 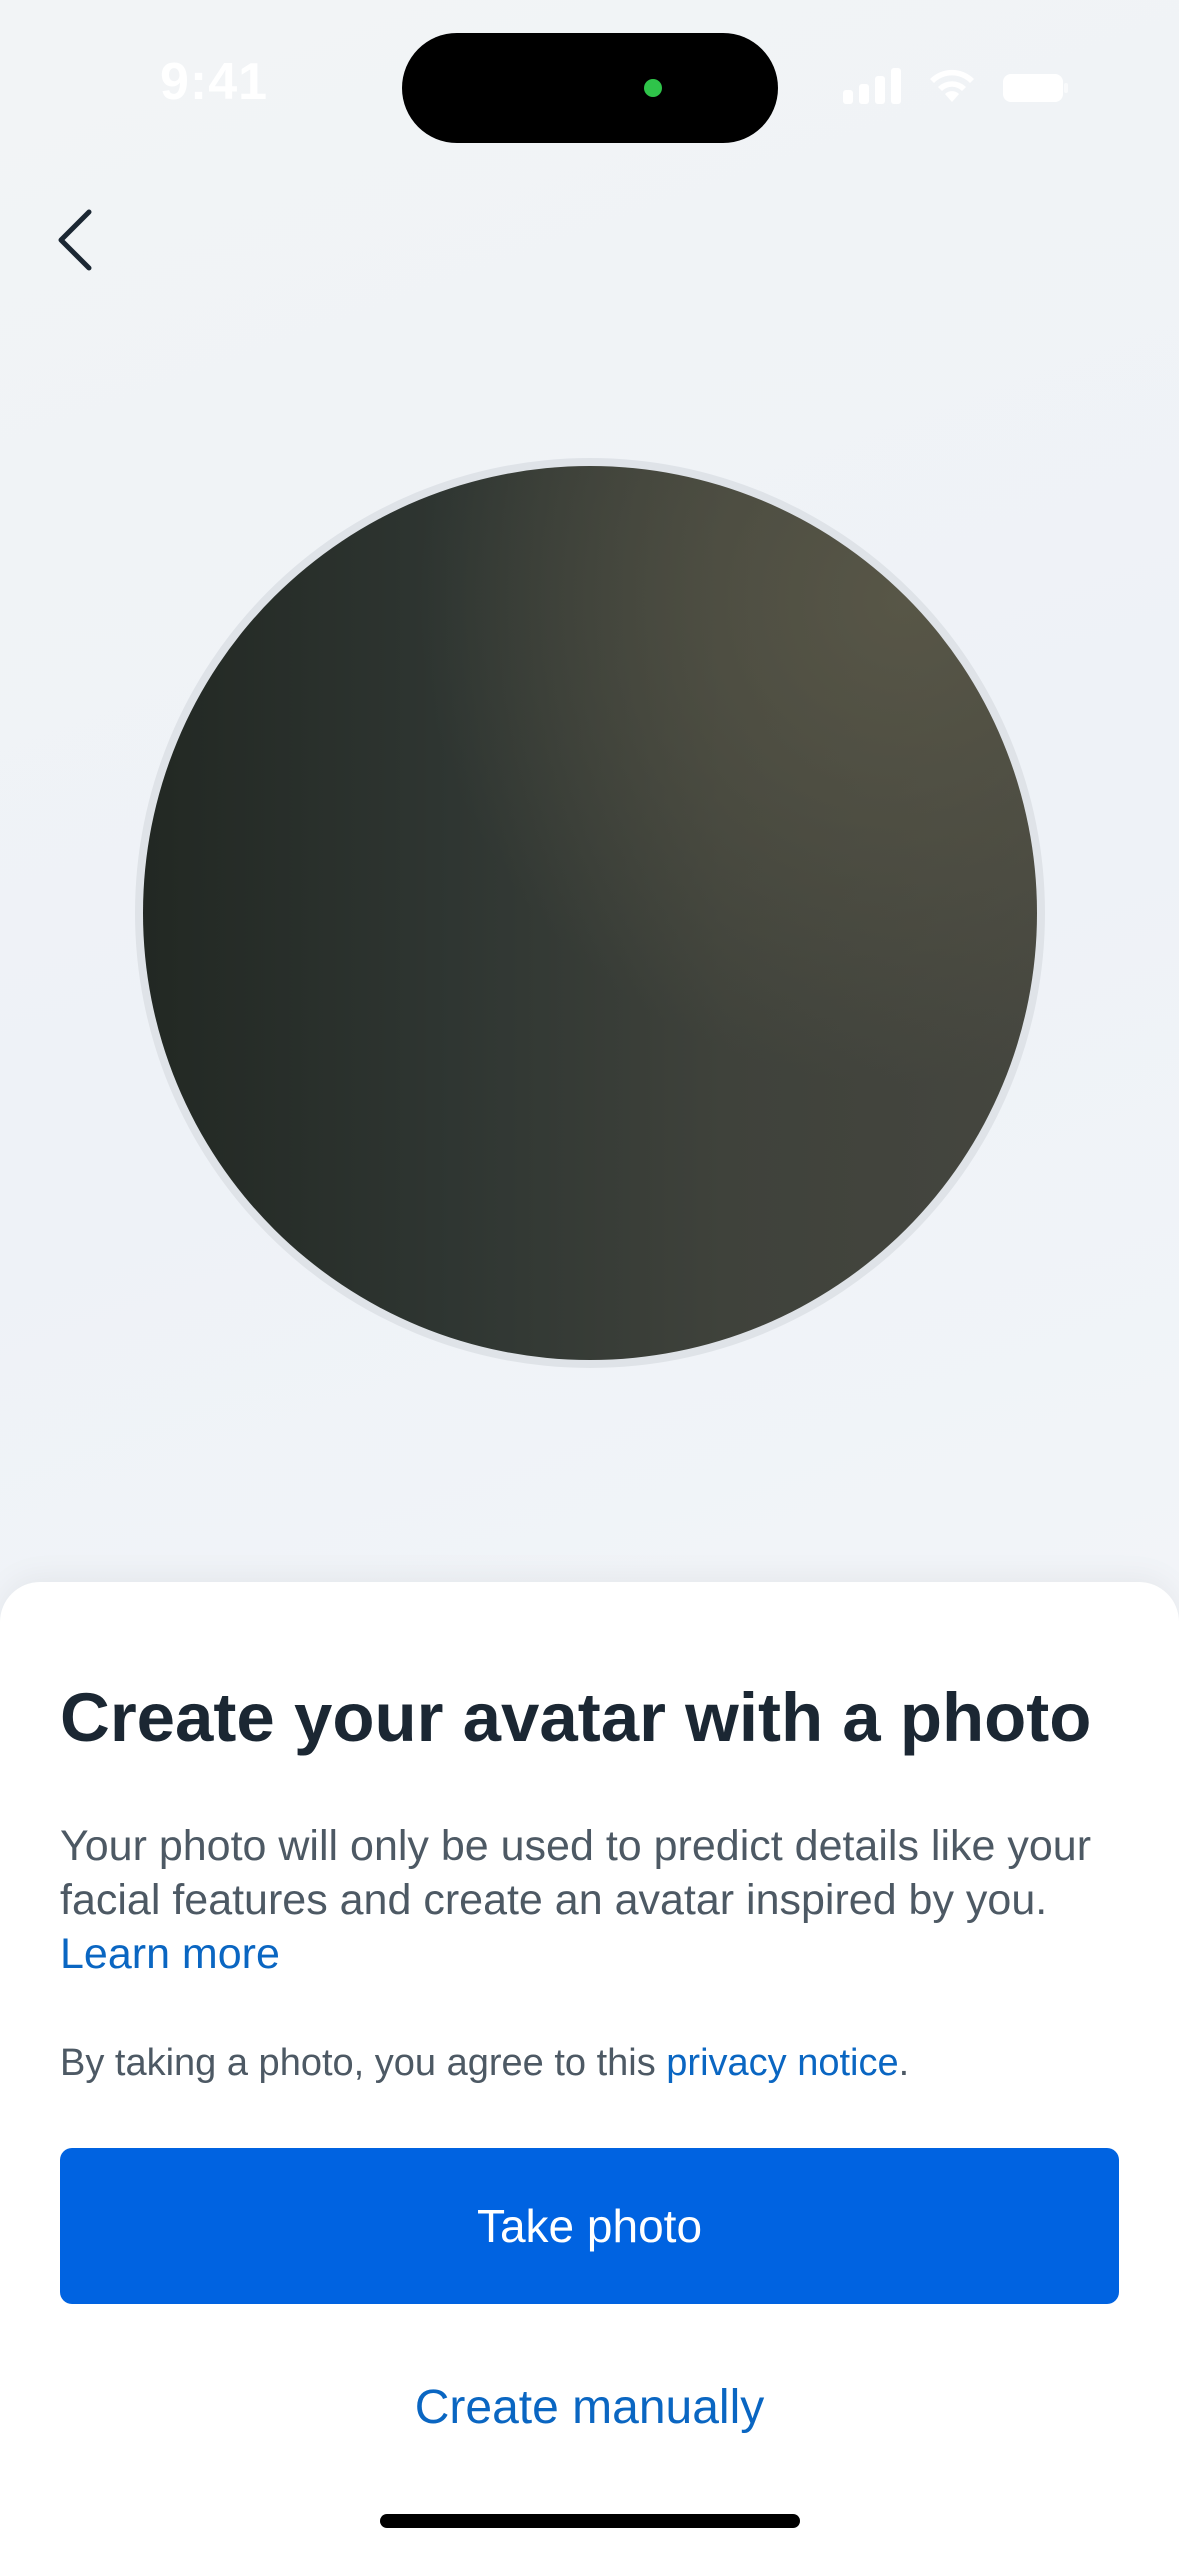 What do you see at coordinates (872, 86) in the screenshot?
I see `cellular-signal-icon` at bounding box center [872, 86].